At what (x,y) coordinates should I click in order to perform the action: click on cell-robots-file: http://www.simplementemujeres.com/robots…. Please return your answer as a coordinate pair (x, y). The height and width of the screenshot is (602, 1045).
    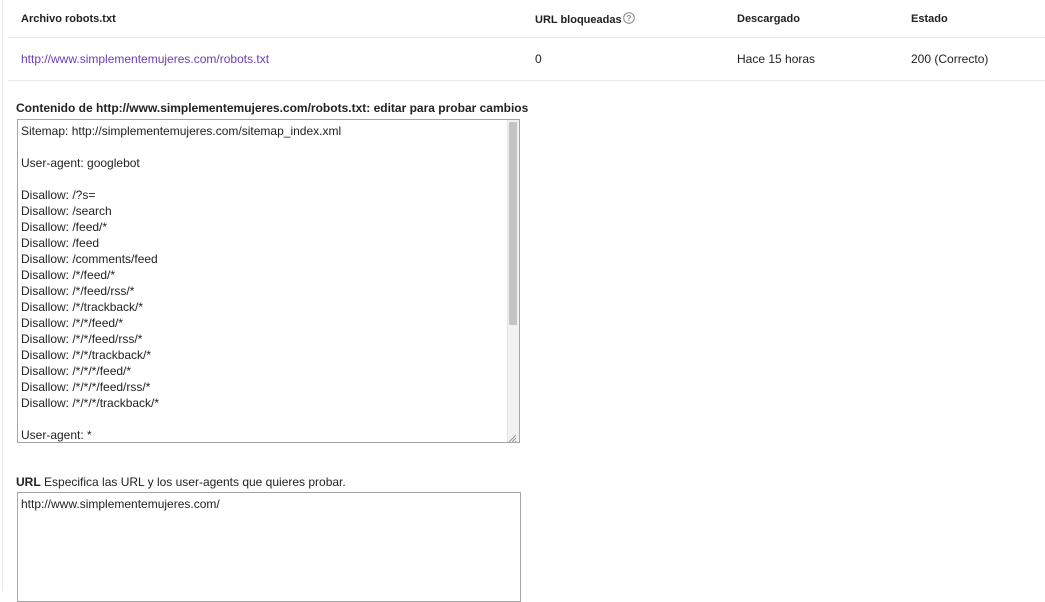
    Looking at the image, I should click on (265, 59).